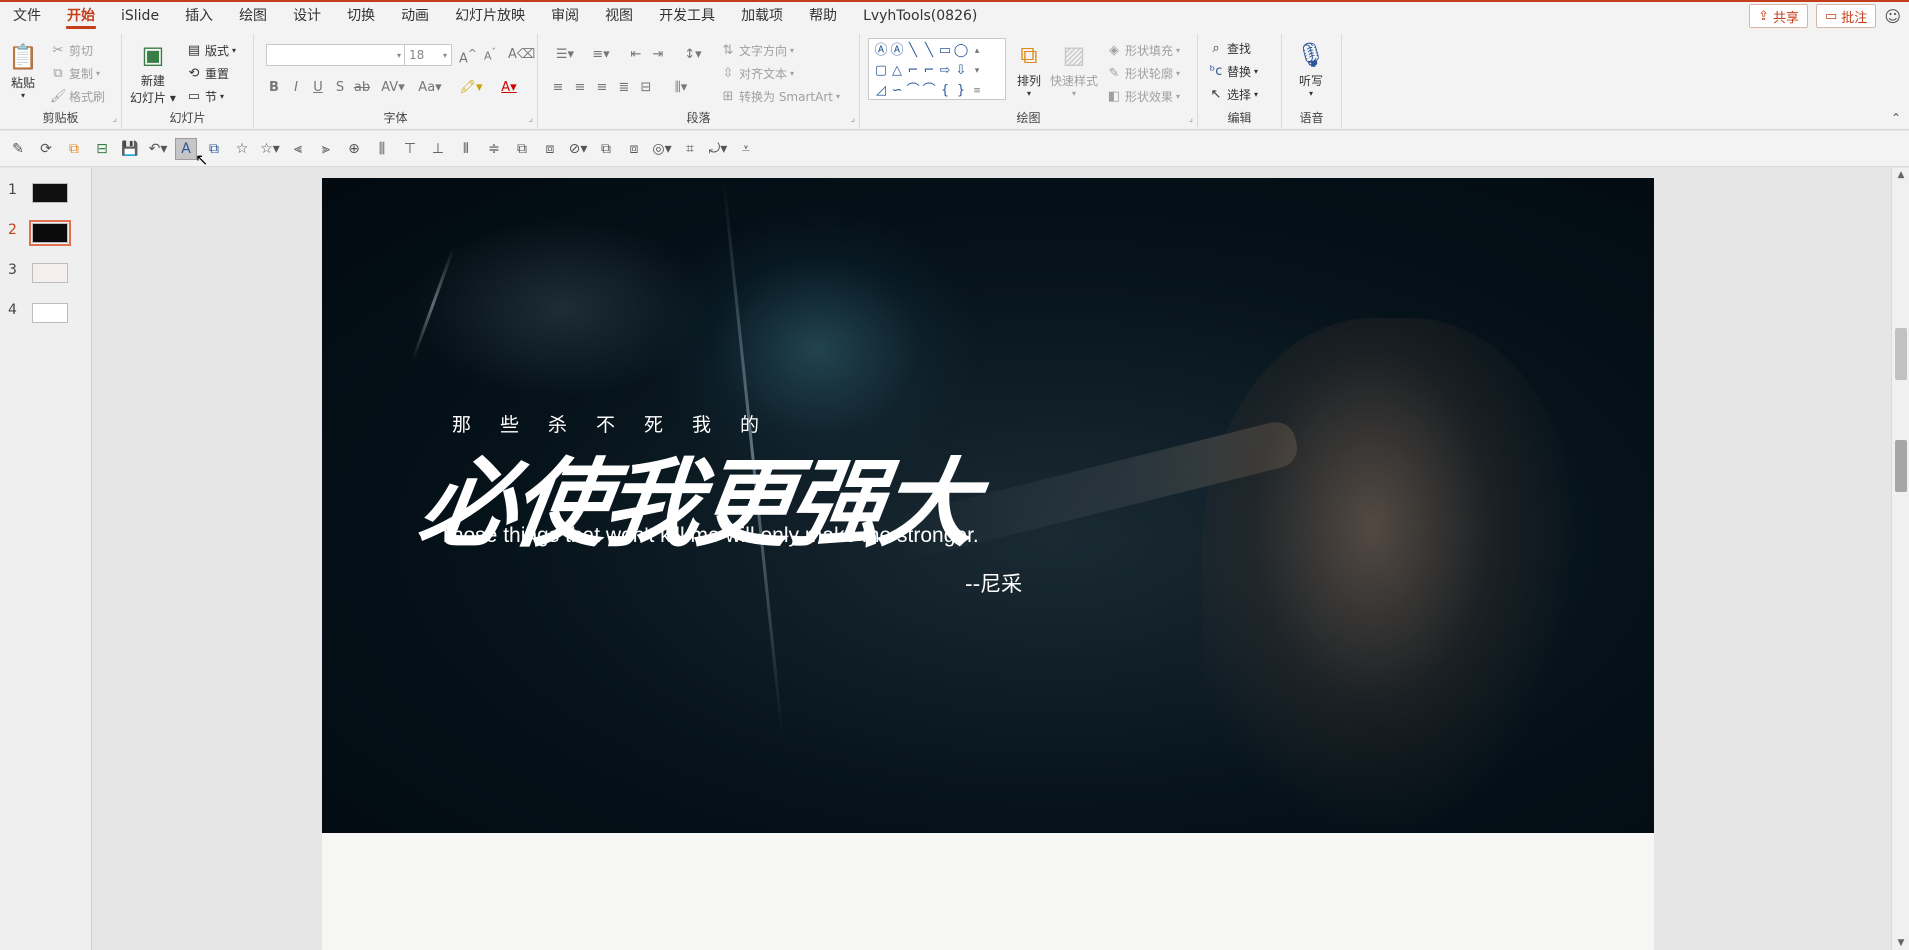  Describe the element at coordinates (762, 16) in the screenshot. I see `tab-addins: 加载项` at that location.